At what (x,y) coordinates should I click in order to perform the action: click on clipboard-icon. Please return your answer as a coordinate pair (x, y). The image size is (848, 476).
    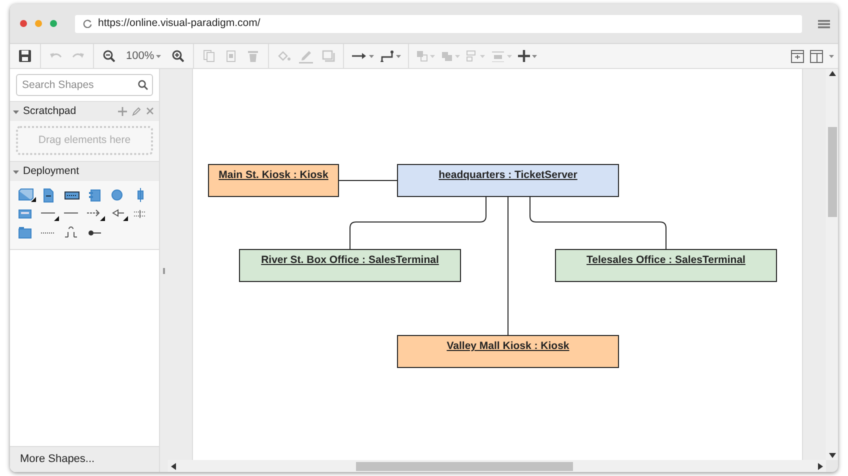
    Looking at the image, I should click on (231, 56).